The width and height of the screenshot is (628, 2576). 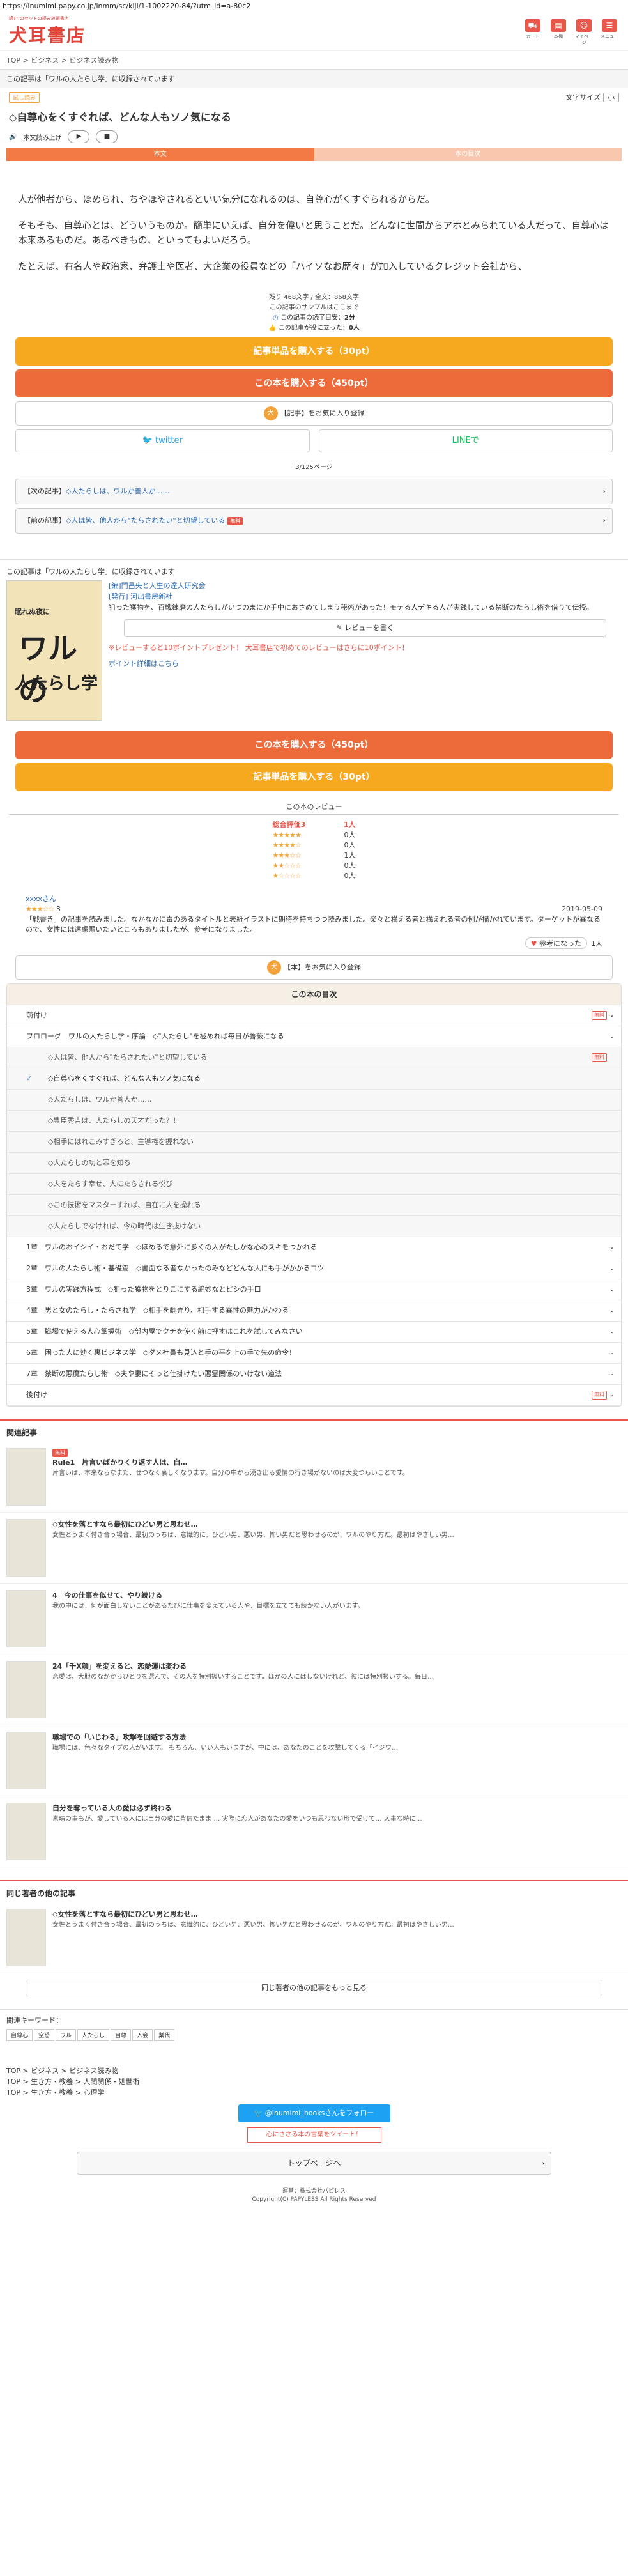 What do you see at coordinates (237, 1808) in the screenshot?
I see `related-title: 自分を奪っている人の愛は必ず終わる` at bounding box center [237, 1808].